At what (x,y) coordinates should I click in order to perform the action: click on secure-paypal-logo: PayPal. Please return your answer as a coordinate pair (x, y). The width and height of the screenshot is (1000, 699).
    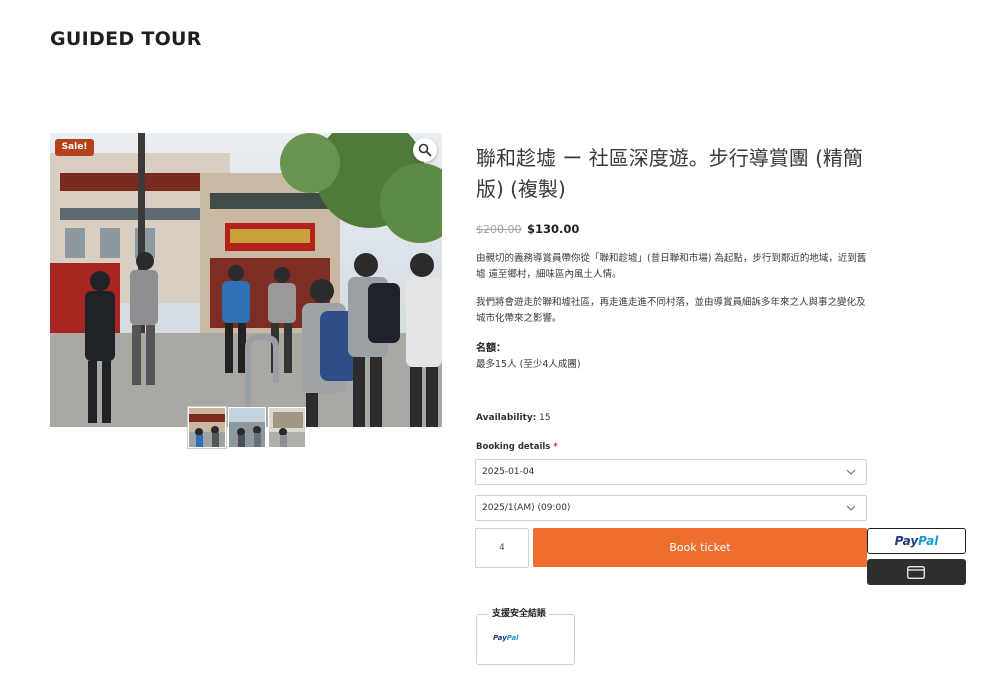
    Looking at the image, I should click on (506, 638).